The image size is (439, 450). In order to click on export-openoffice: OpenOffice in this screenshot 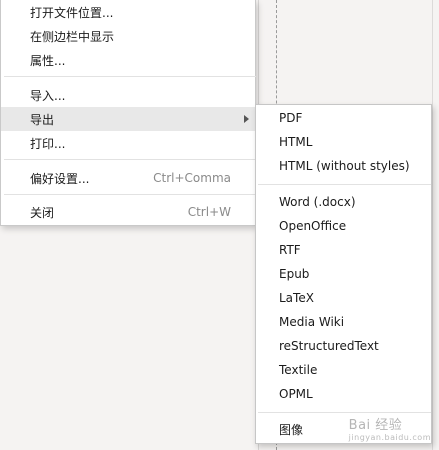, I will do `click(343, 226)`.